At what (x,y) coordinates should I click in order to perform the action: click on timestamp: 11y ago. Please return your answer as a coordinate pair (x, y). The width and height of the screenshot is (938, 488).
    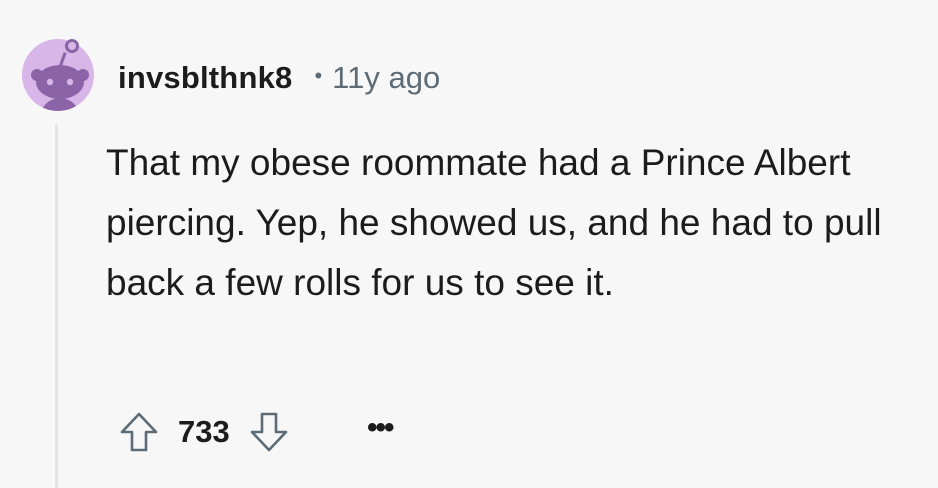
    Looking at the image, I should click on (386, 78).